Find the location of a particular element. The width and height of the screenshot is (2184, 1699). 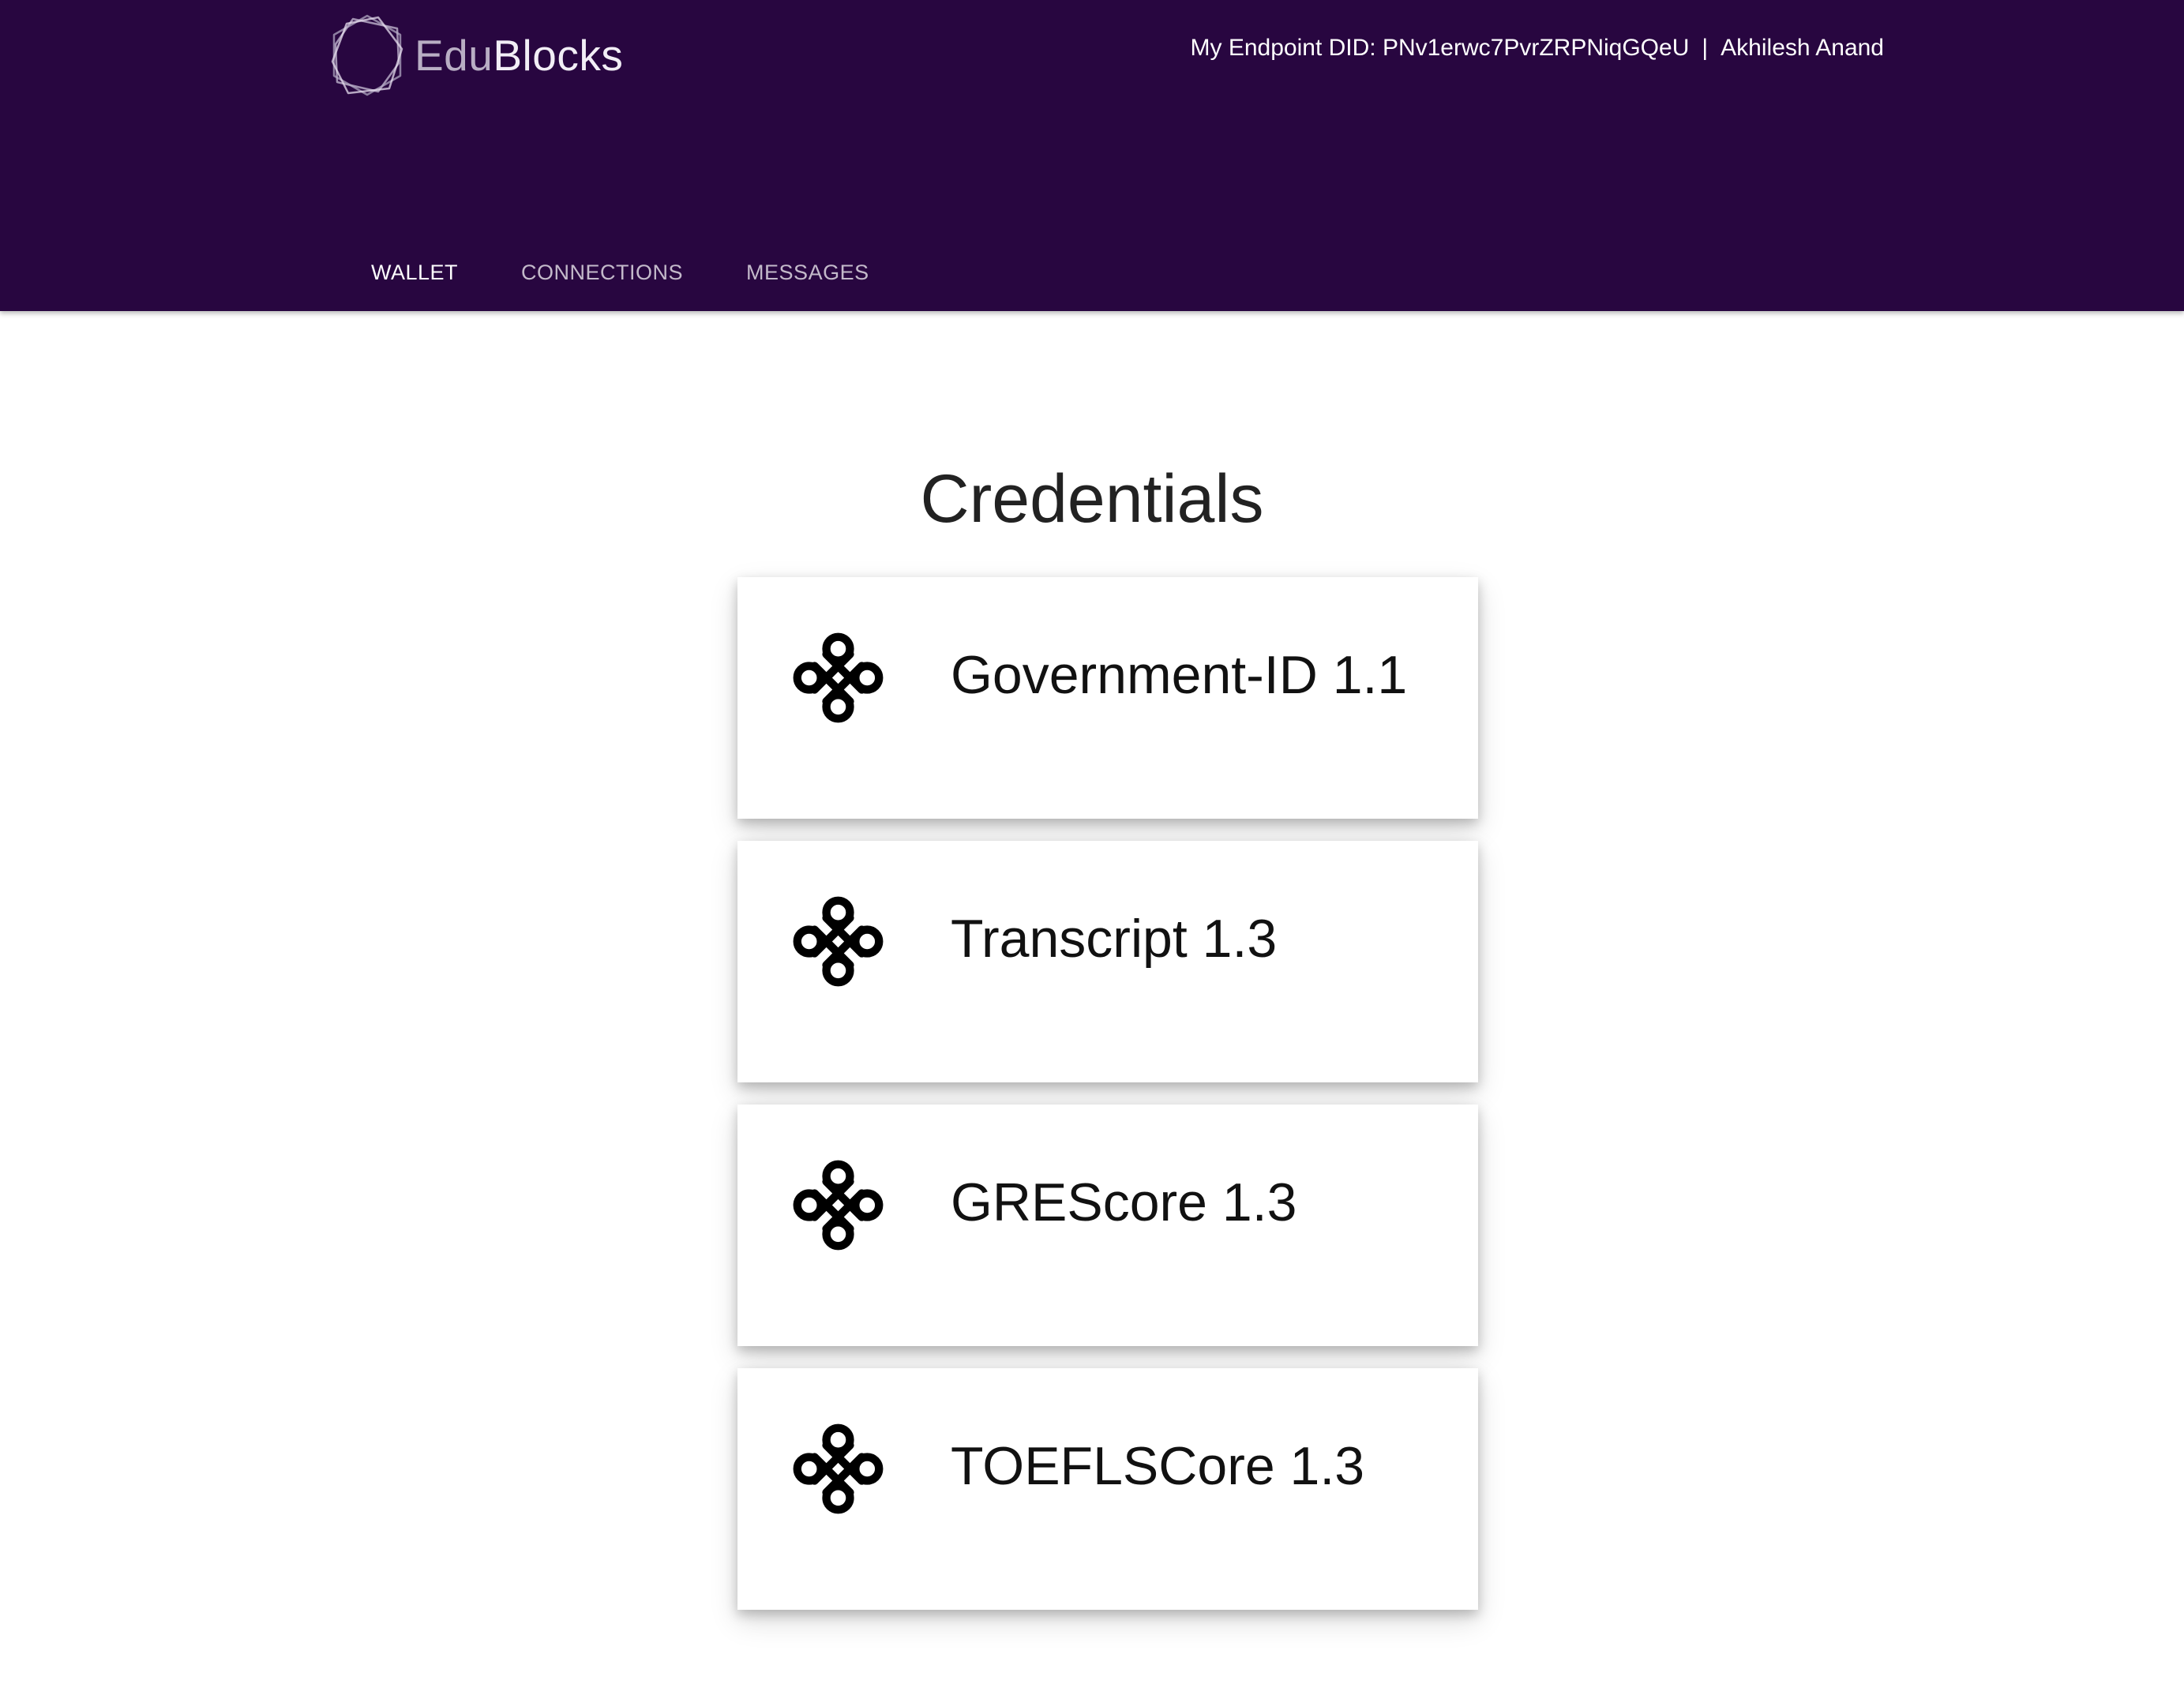

credential-card-grescore: GREScore 1.3 is located at coordinates (1107, 1225).